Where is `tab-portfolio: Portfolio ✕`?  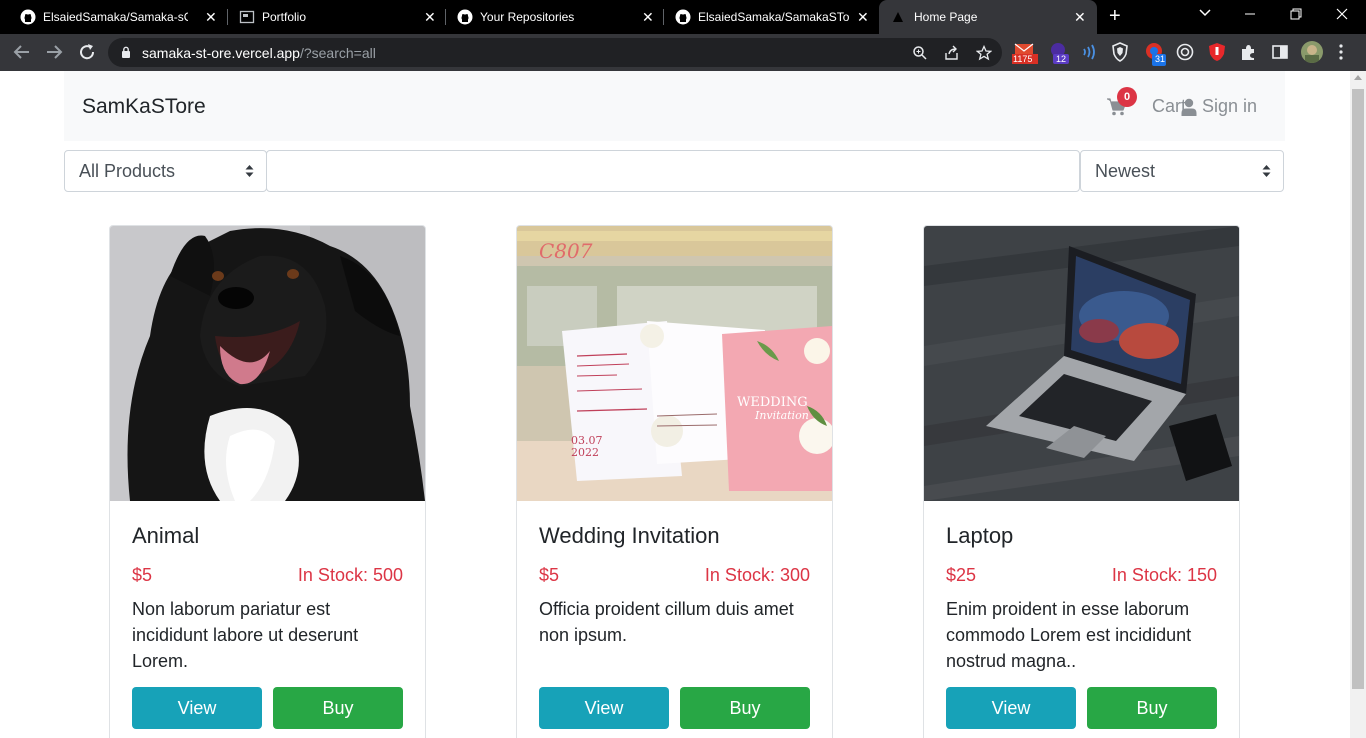
tab-portfolio: Portfolio ✕ is located at coordinates (336, 17).